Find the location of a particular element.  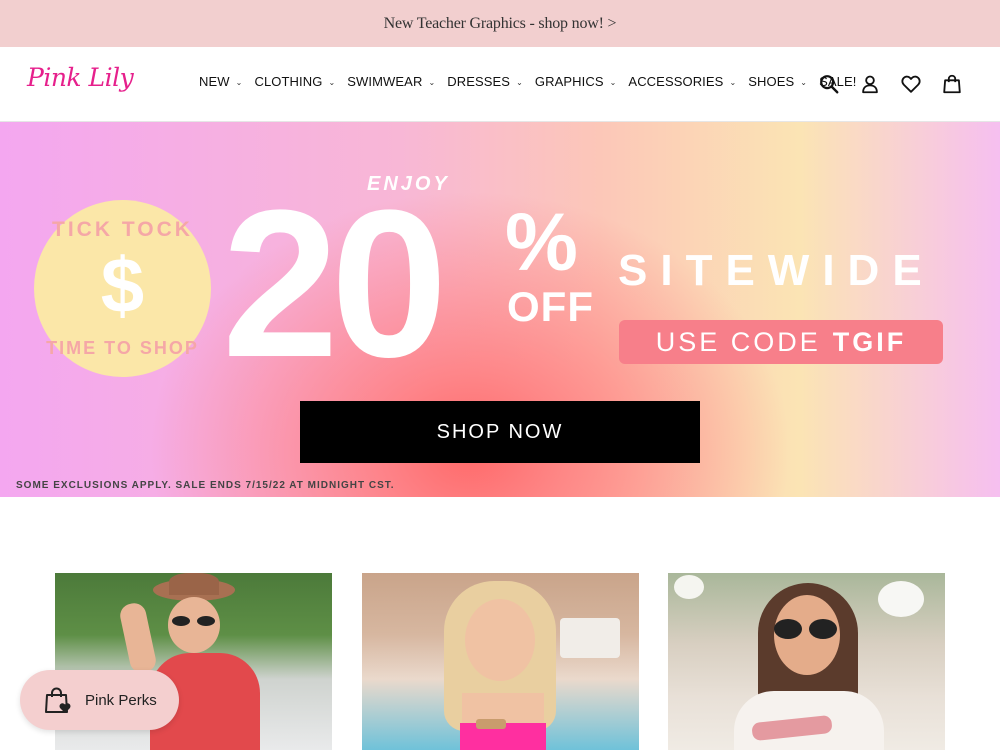

nav-item-dresses: DRESSES ⌄ is located at coordinates (485, 81).